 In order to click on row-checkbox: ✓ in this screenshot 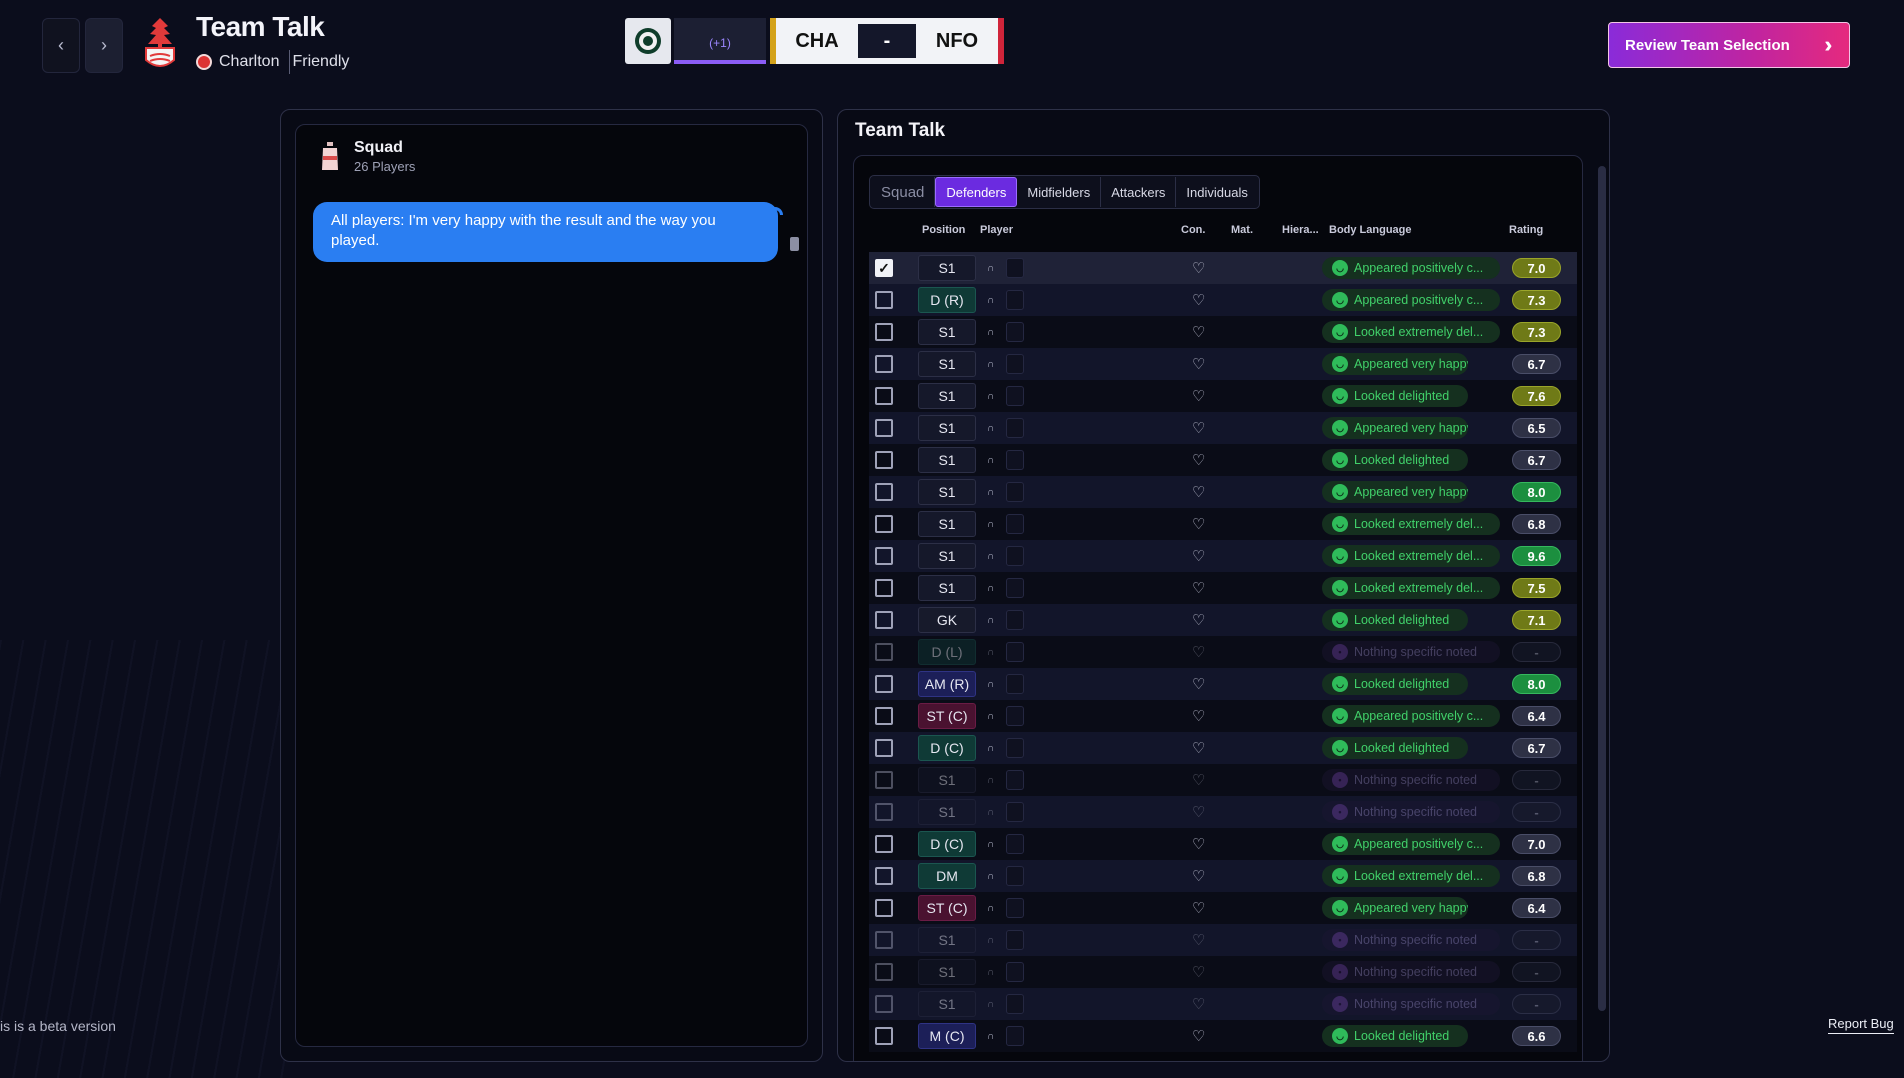, I will do `click(884, 268)`.